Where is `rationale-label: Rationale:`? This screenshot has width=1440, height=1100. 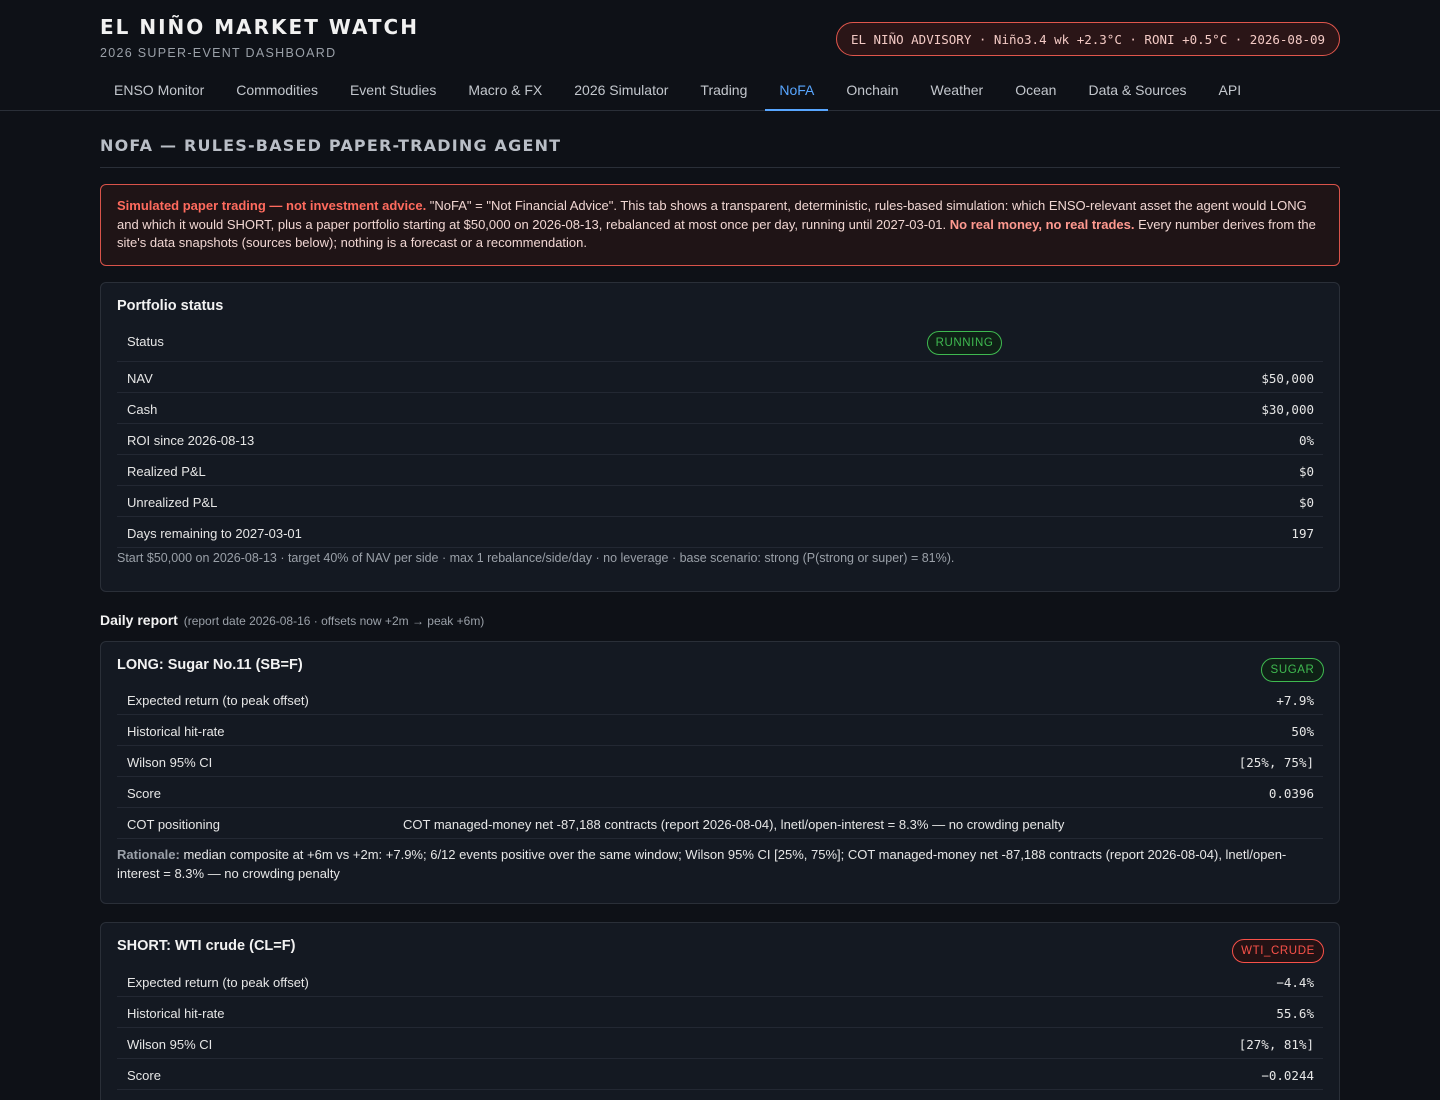 rationale-label: Rationale: is located at coordinates (148, 854).